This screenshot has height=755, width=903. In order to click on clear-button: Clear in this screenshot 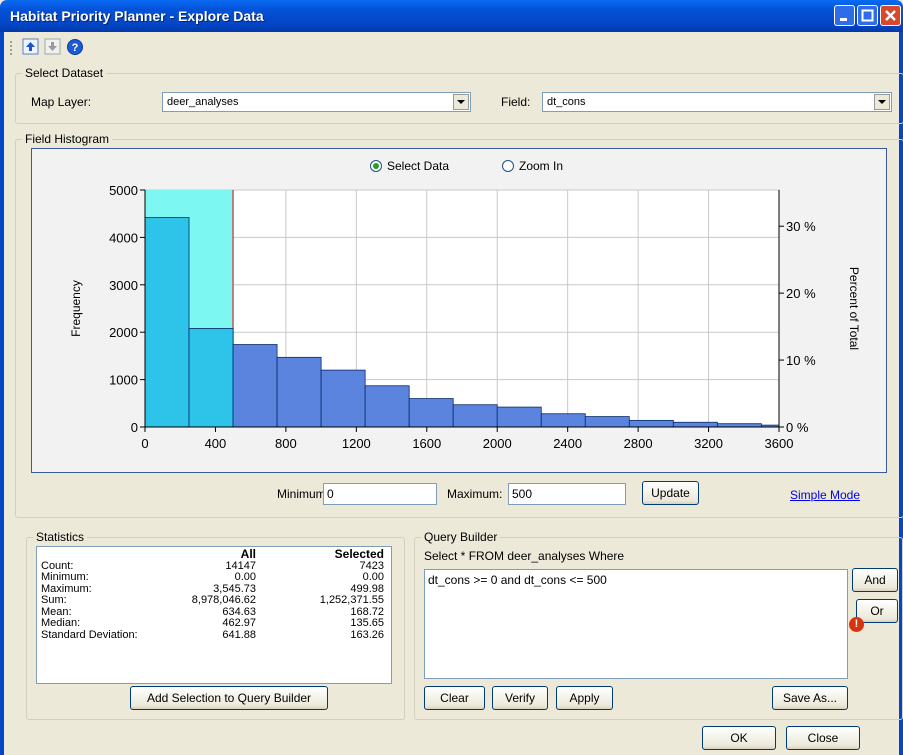, I will do `click(454, 698)`.